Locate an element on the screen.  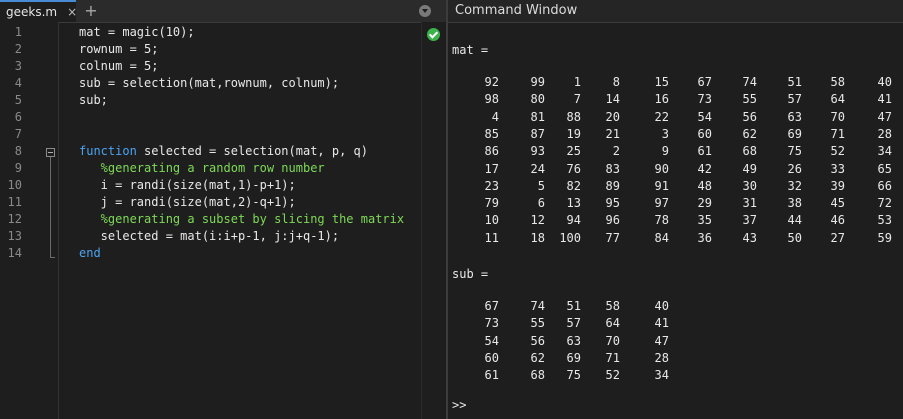
matrix-cell: 97 is located at coordinates (661, 203).